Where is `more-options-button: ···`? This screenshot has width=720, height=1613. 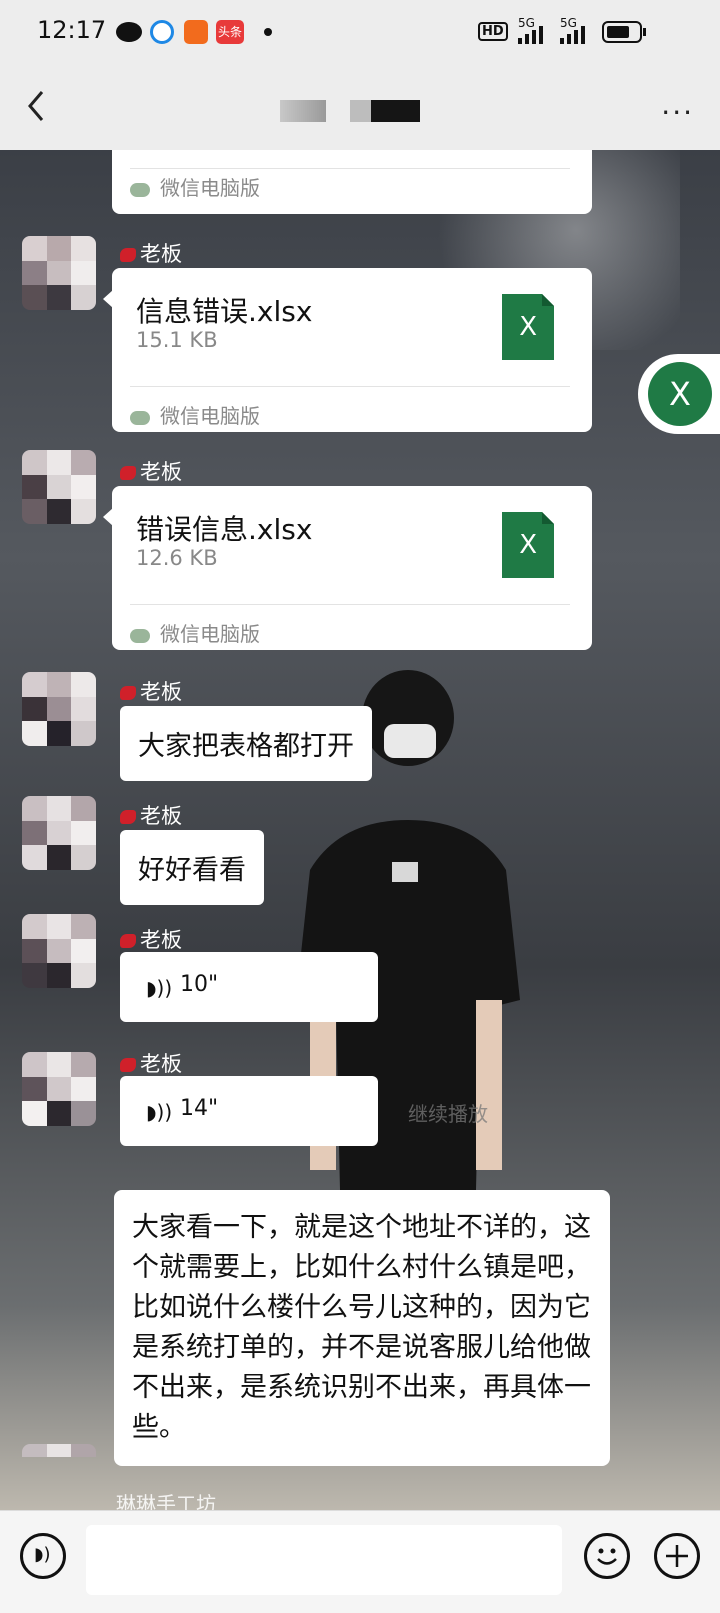 more-options-button: ··· is located at coordinates (677, 112).